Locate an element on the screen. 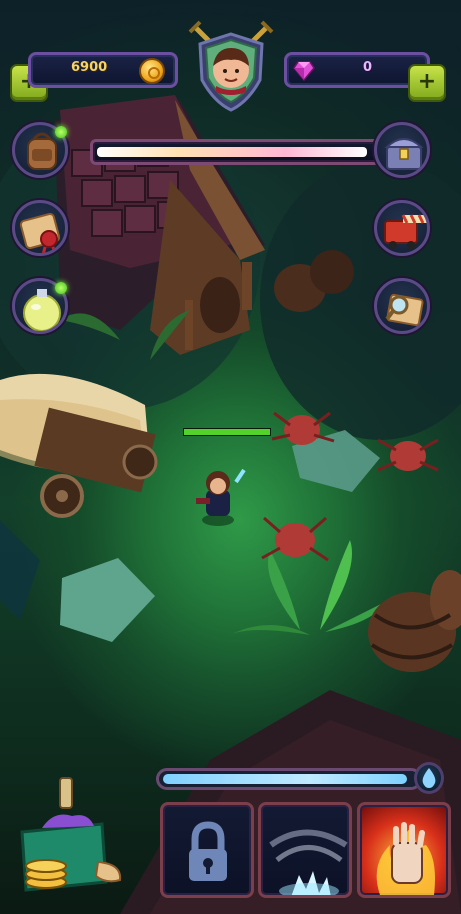 This screenshot has height=914, width=461. gold-coin-icon is located at coordinates (152, 71).